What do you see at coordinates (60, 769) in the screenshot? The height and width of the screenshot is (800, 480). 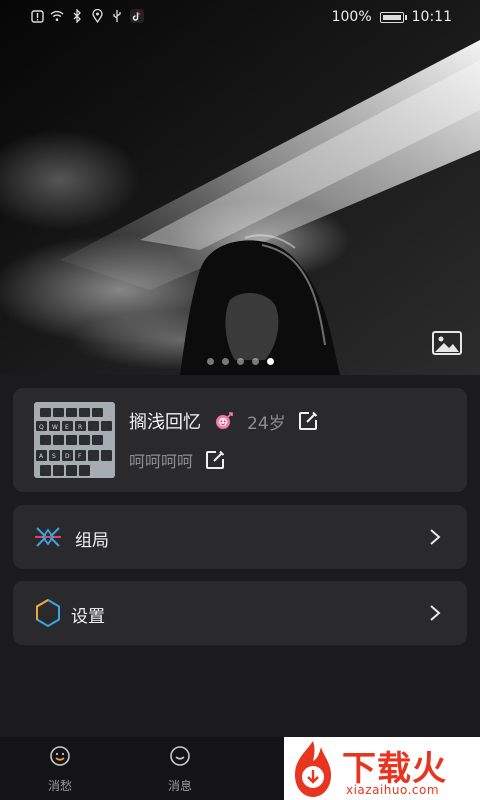 I see `nav-tab-xiaochou: 消愁` at bounding box center [60, 769].